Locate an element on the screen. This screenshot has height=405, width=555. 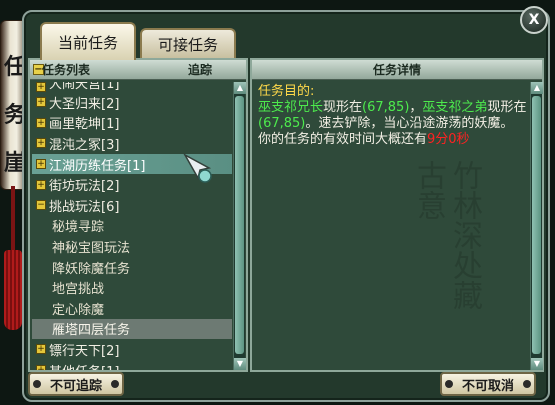
task-item-label: 神秘宝图玩法 is located at coordinates (91, 248).